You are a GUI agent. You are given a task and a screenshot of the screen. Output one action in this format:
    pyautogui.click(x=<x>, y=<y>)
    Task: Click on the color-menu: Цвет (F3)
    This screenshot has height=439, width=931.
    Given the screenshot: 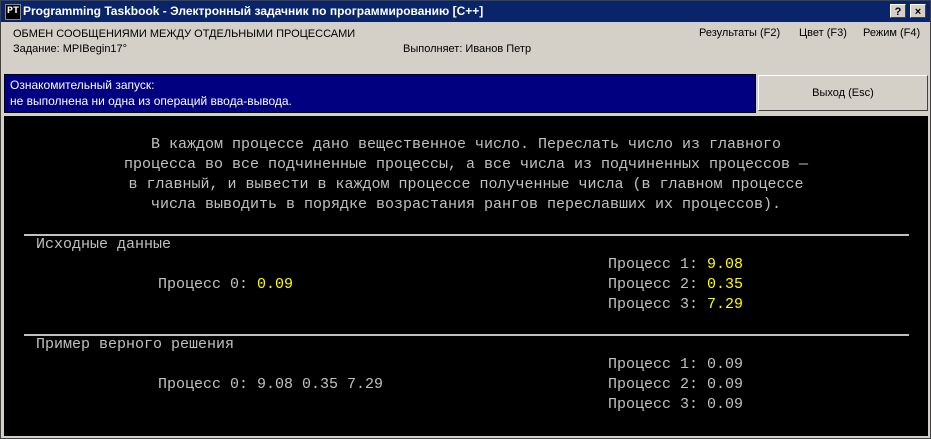 What is the action you would take?
    pyautogui.click(x=823, y=33)
    